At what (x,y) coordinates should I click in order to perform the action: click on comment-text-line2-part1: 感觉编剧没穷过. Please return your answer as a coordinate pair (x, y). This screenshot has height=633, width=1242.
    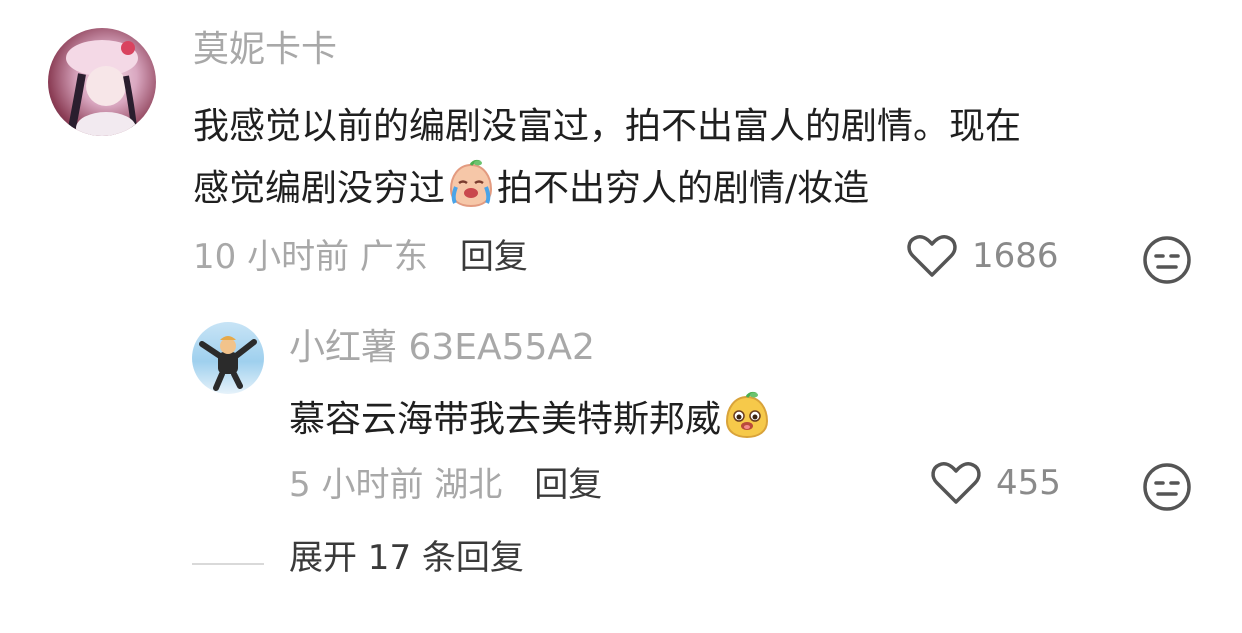
    Looking at the image, I should click on (319, 188).